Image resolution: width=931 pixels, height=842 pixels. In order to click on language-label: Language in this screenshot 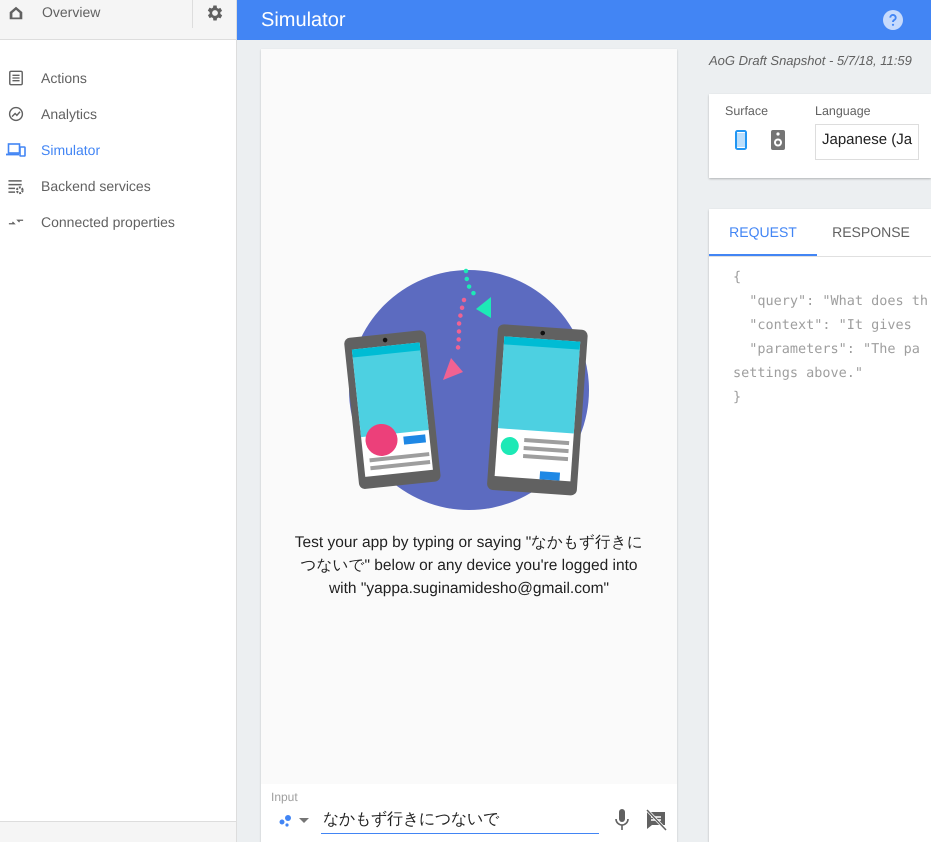, I will do `click(843, 111)`.